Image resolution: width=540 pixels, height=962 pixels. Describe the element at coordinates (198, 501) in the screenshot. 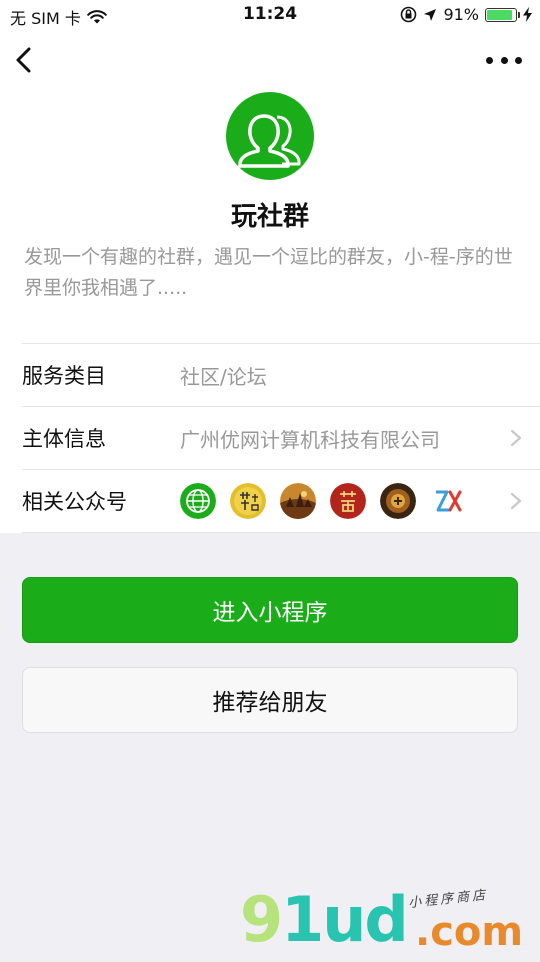

I see `account-avatar-globe` at that location.